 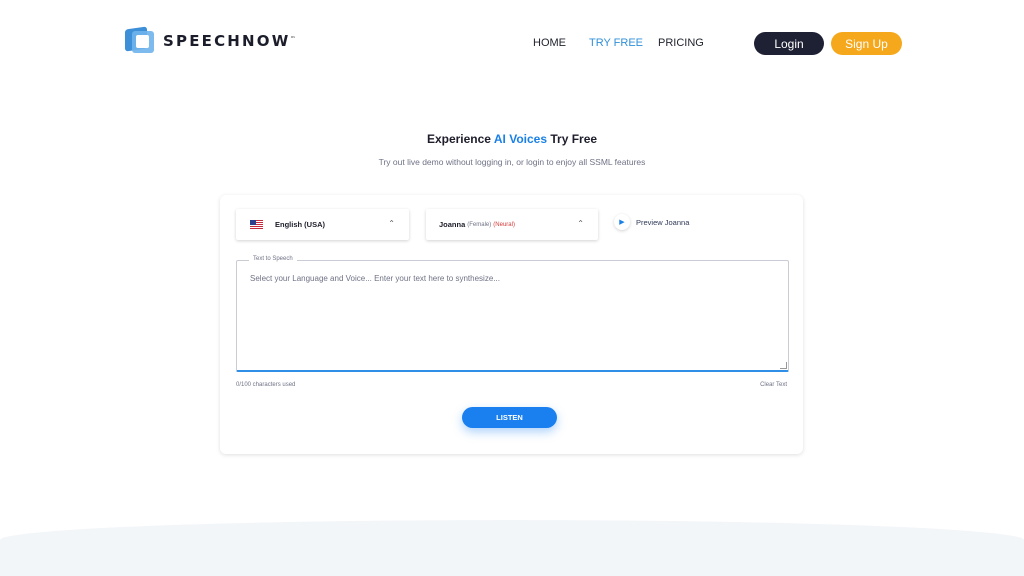 What do you see at coordinates (273, 259) in the screenshot?
I see `textarea-label: Text to Speech` at bounding box center [273, 259].